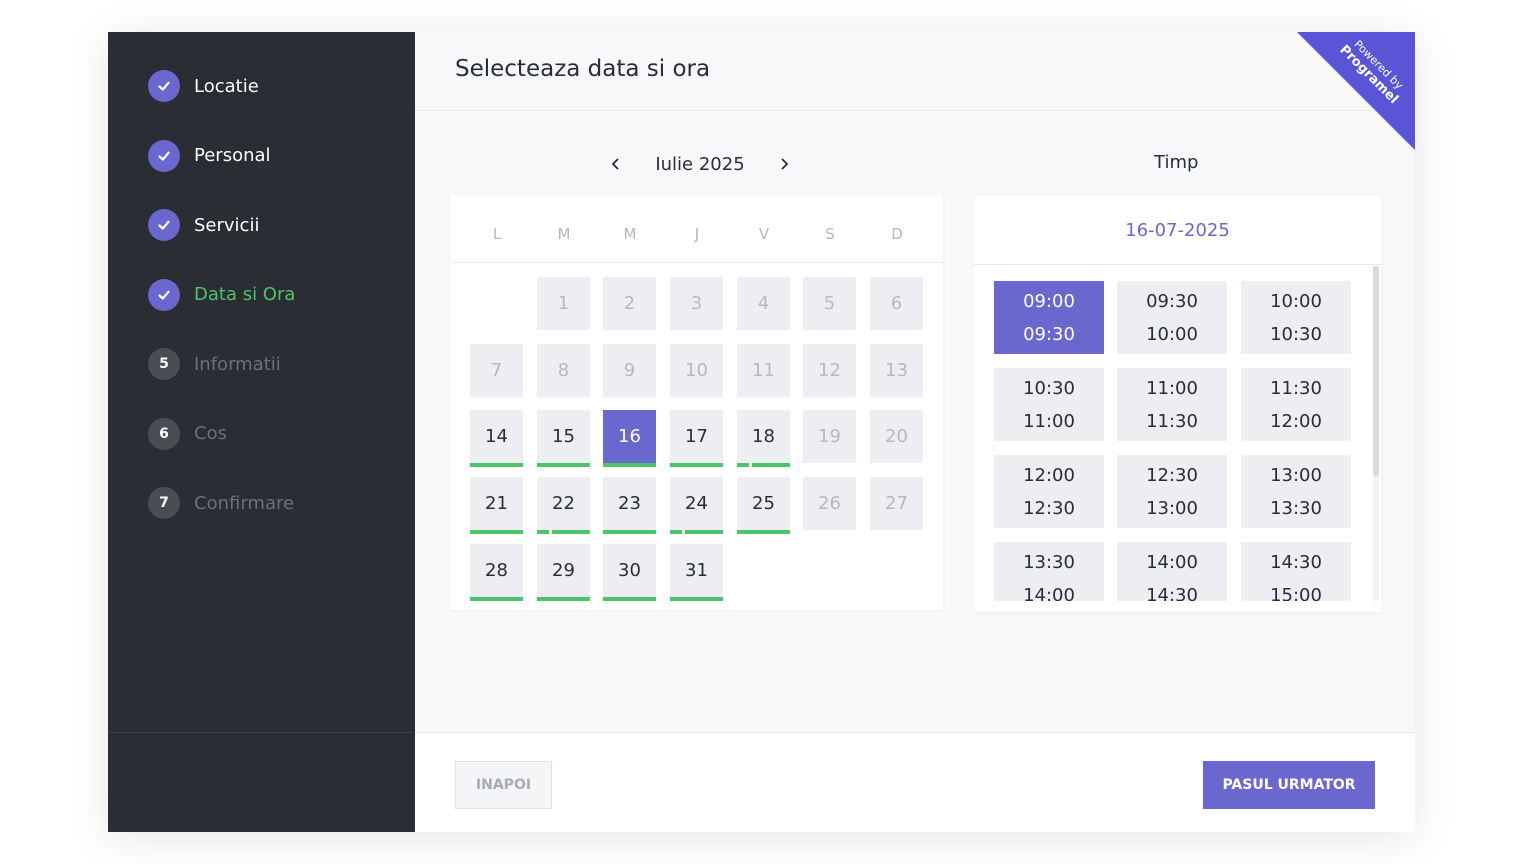 Image resolution: width=1536 pixels, height=864 pixels. Describe the element at coordinates (244, 503) in the screenshot. I see `step-label: Confirmare` at that location.